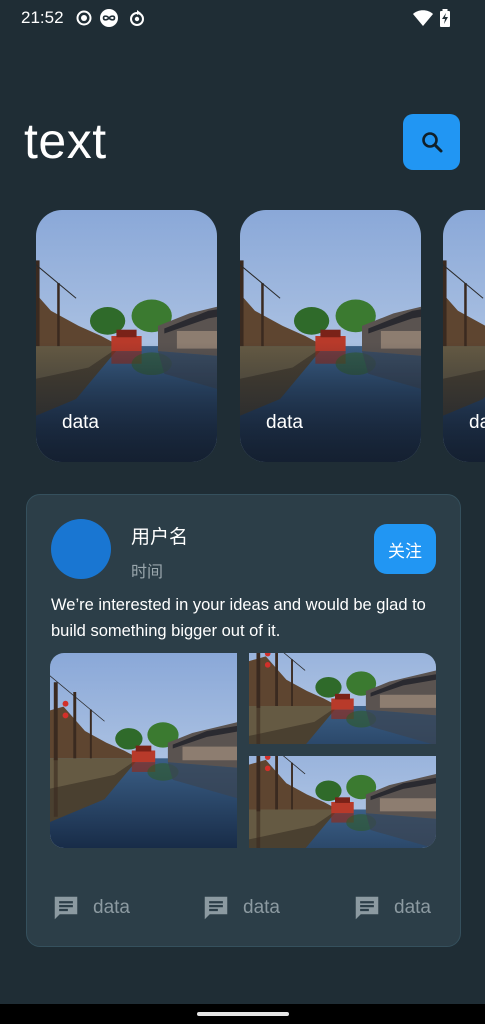 The image size is (485, 1024). I want to click on action-comment-2: data, so click(240, 908).